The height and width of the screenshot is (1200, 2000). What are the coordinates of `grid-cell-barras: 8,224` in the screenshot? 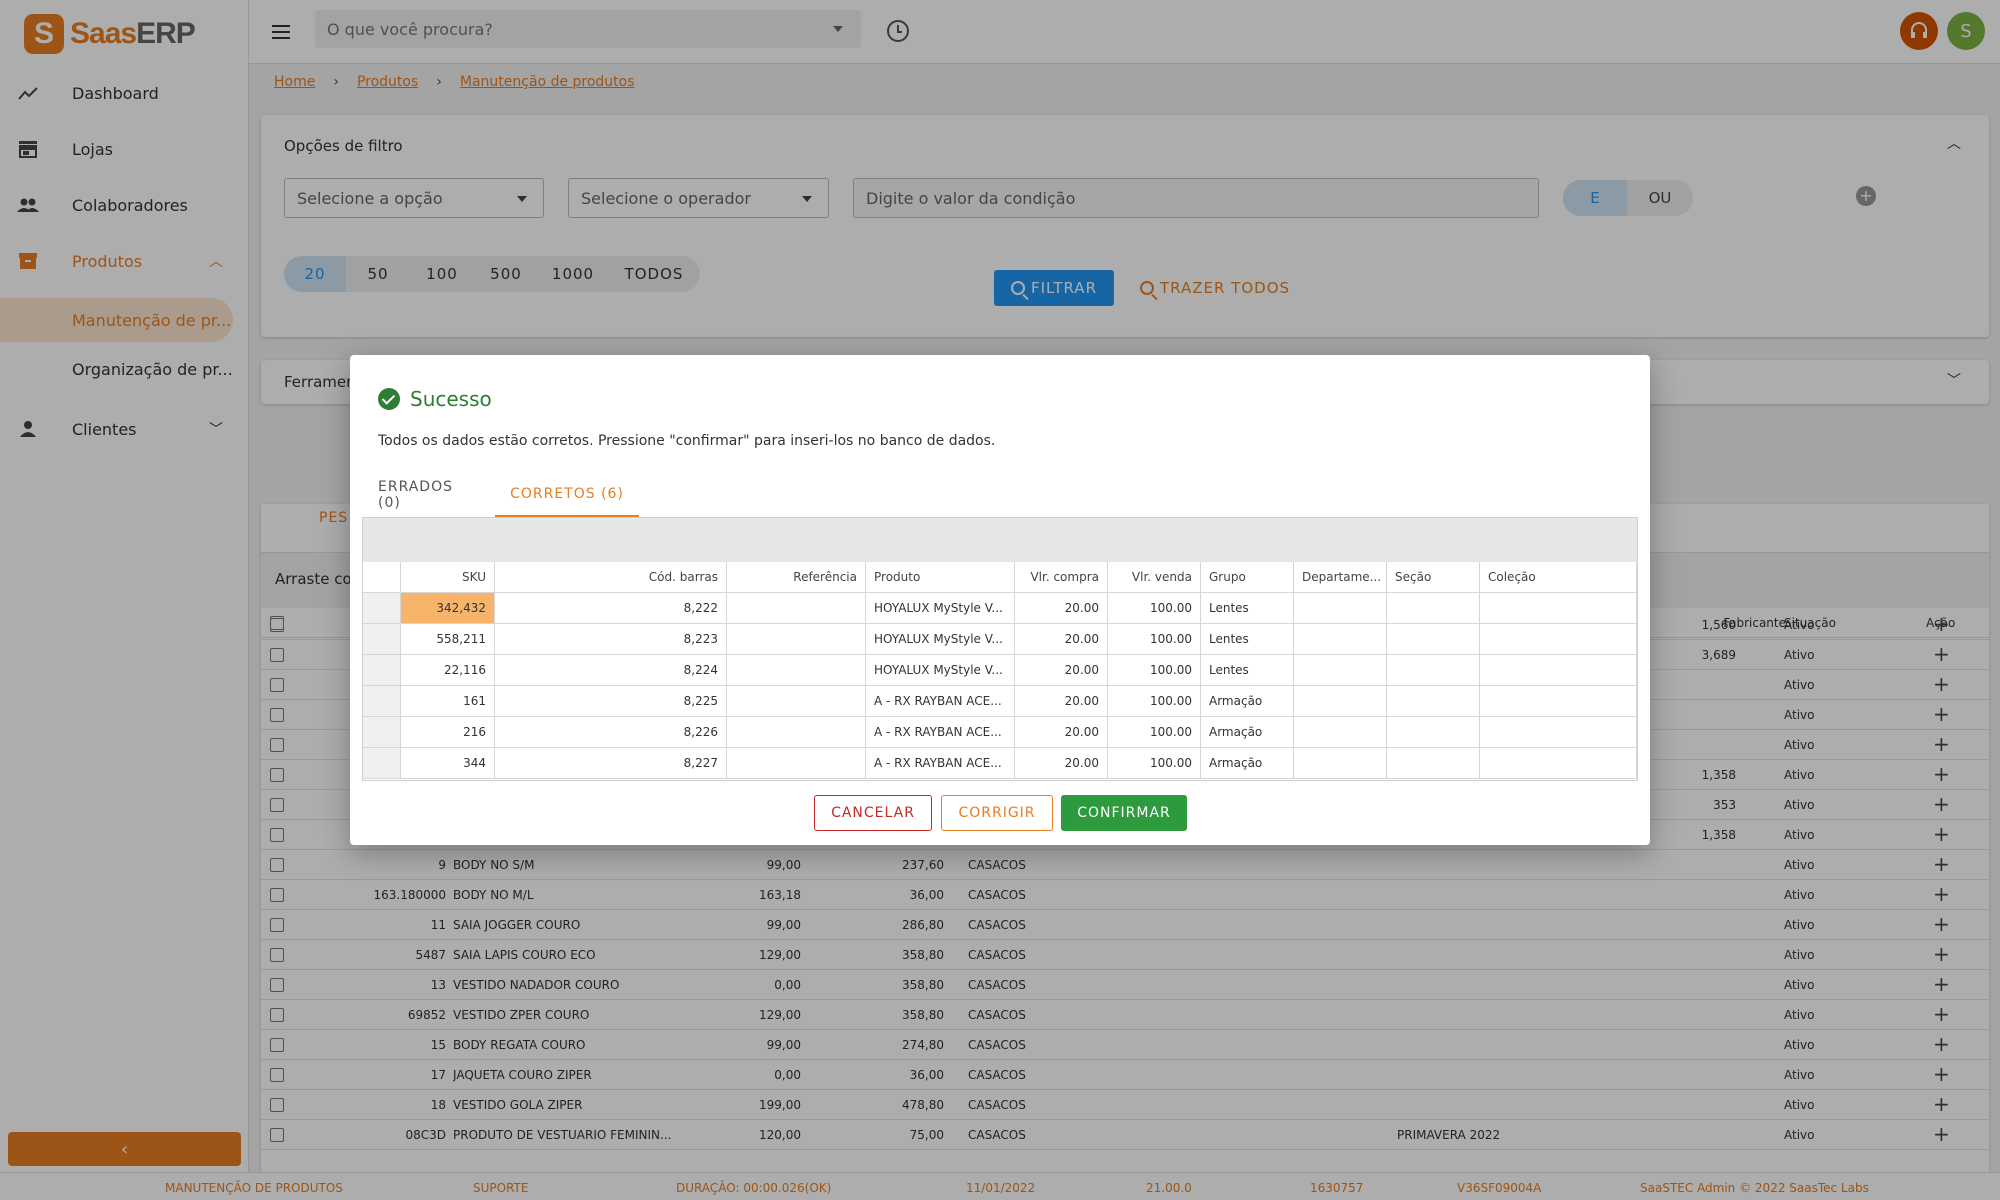 It's located at (611, 670).